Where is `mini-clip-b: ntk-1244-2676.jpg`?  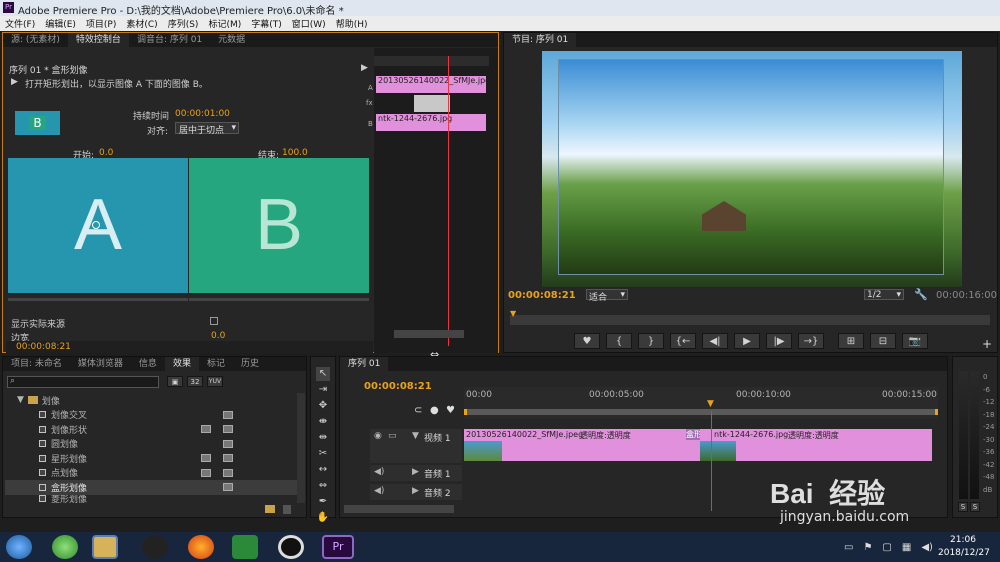 mini-clip-b: ntk-1244-2676.jpg is located at coordinates (431, 122).